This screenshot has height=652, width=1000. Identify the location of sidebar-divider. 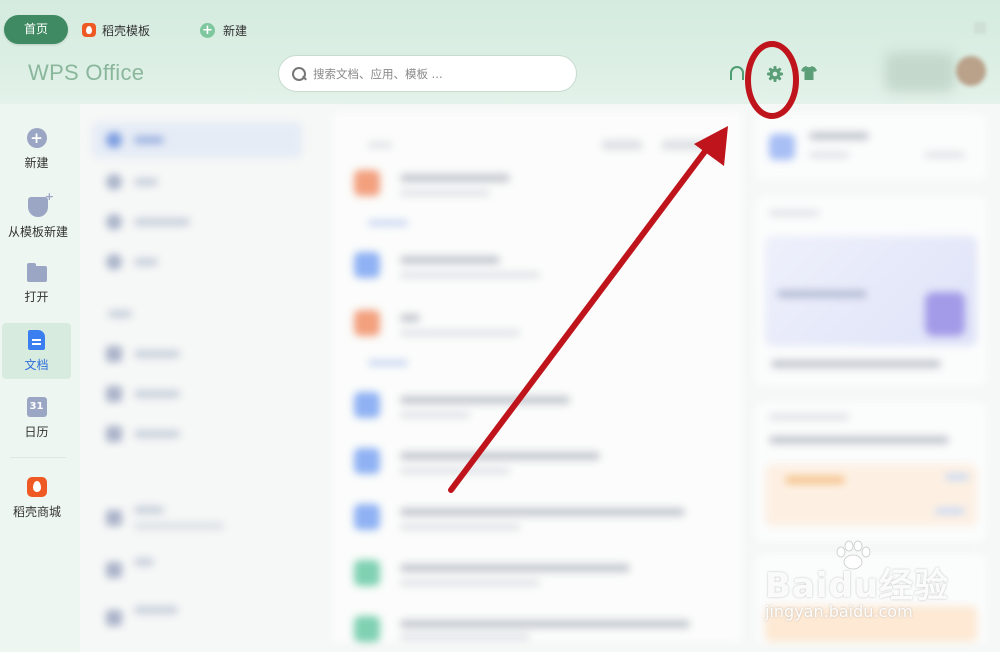
(38, 457).